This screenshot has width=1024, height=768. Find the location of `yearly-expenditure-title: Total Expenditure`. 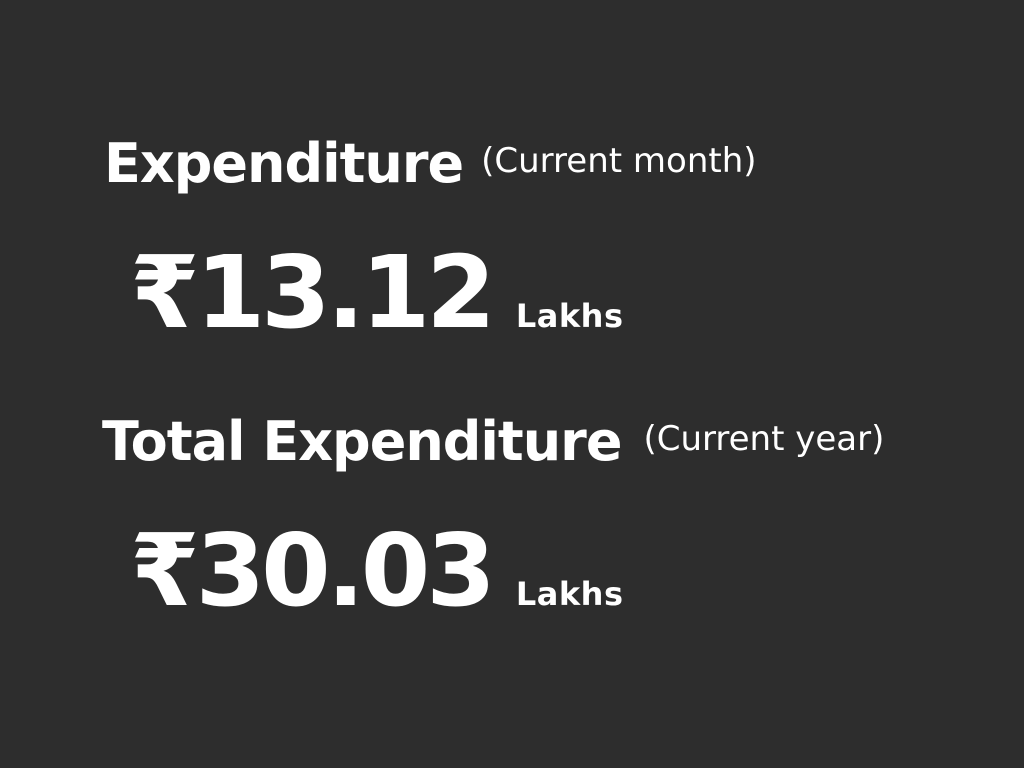

yearly-expenditure-title: Total Expenditure is located at coordinates (362, 441).